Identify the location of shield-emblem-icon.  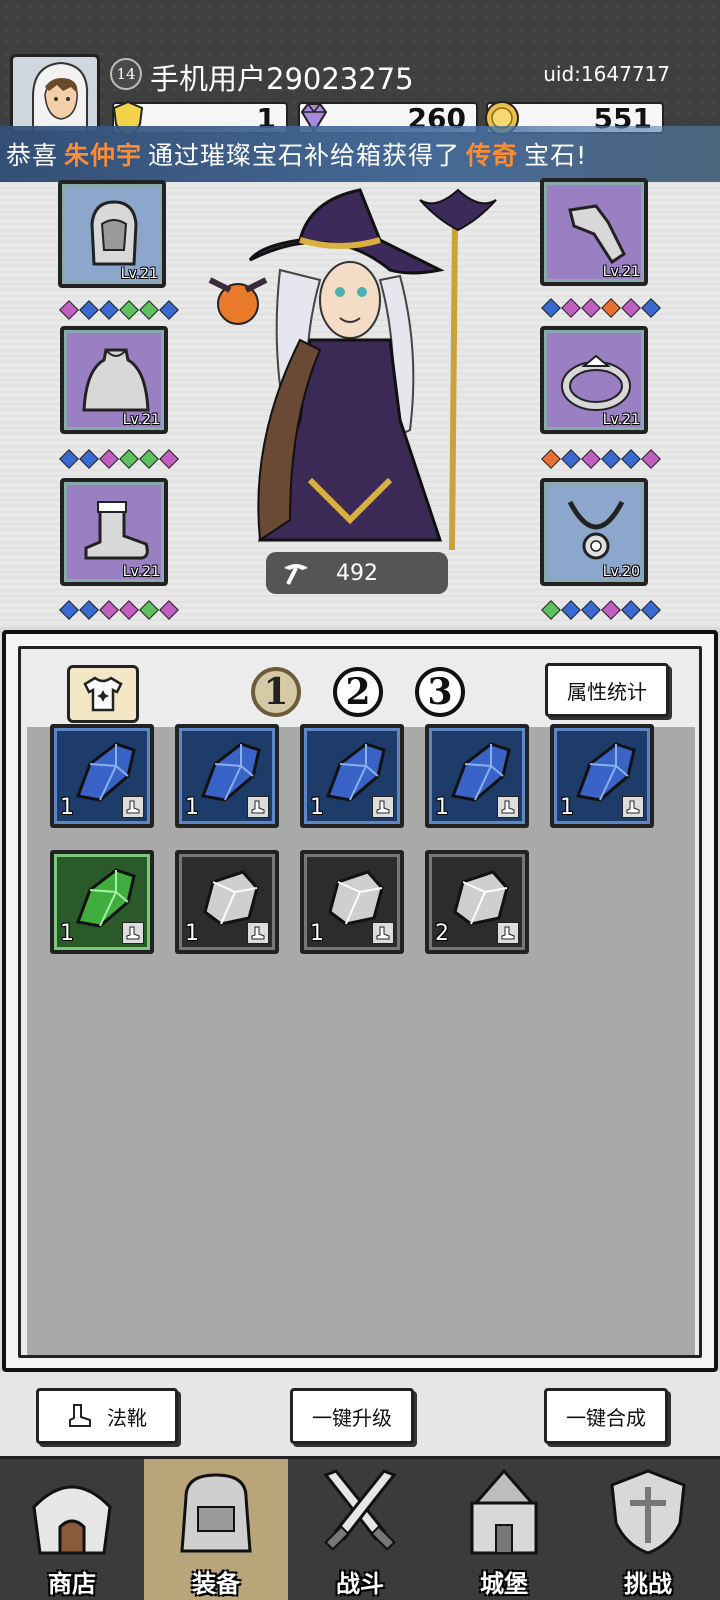
(648, 1512).